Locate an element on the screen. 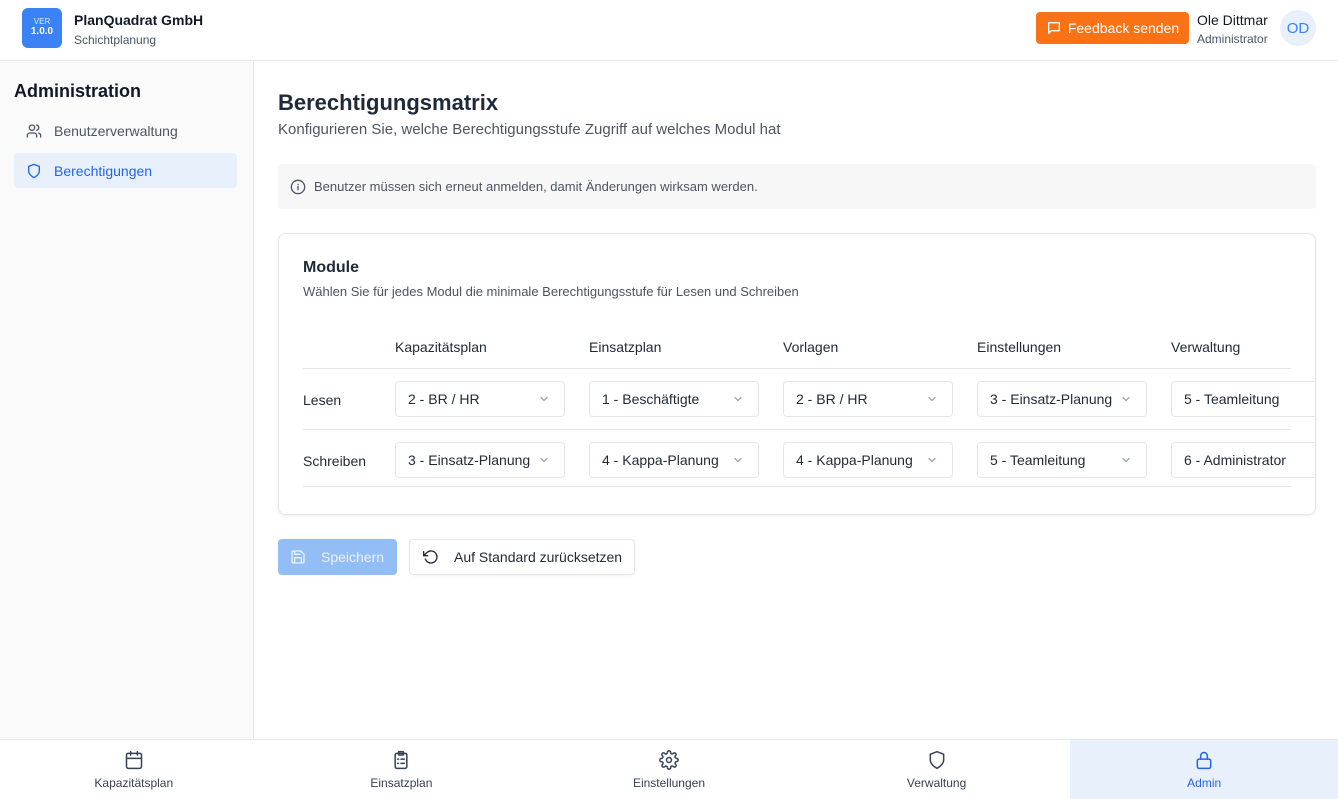  save-label: Speichern is located at coordinates (353, 557).